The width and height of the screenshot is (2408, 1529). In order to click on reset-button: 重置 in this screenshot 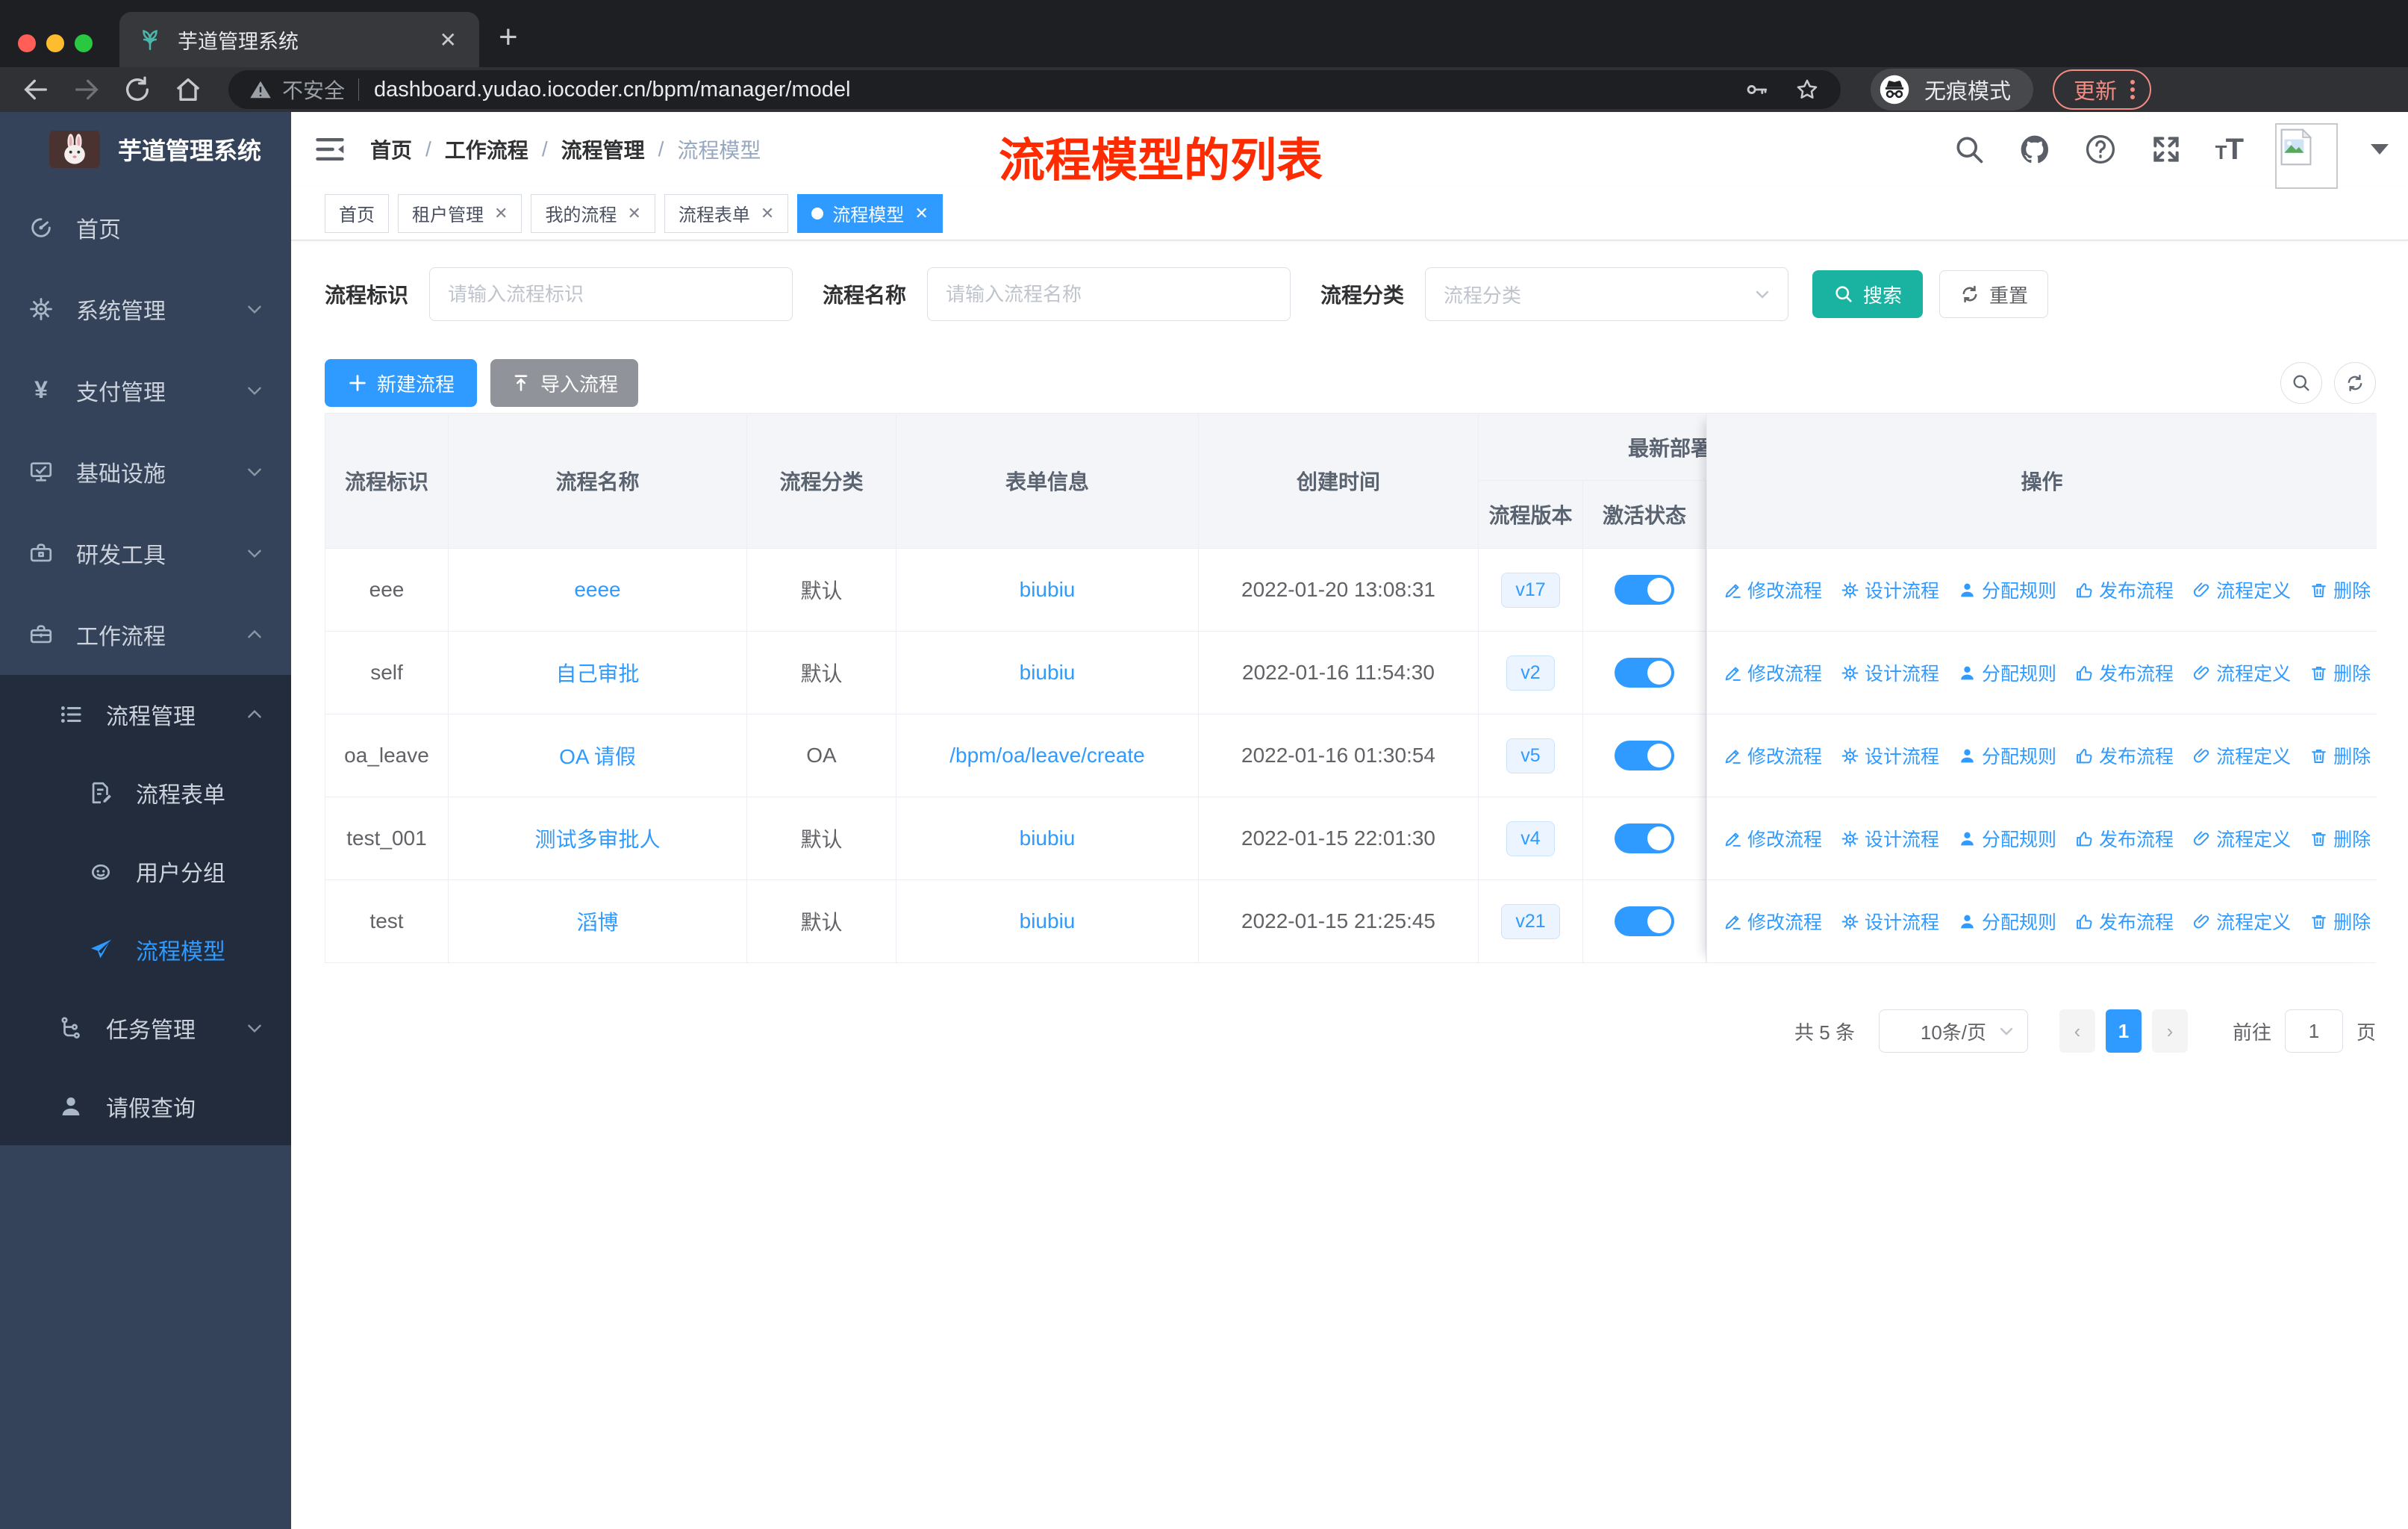, I will do `click(1994, 294)`.